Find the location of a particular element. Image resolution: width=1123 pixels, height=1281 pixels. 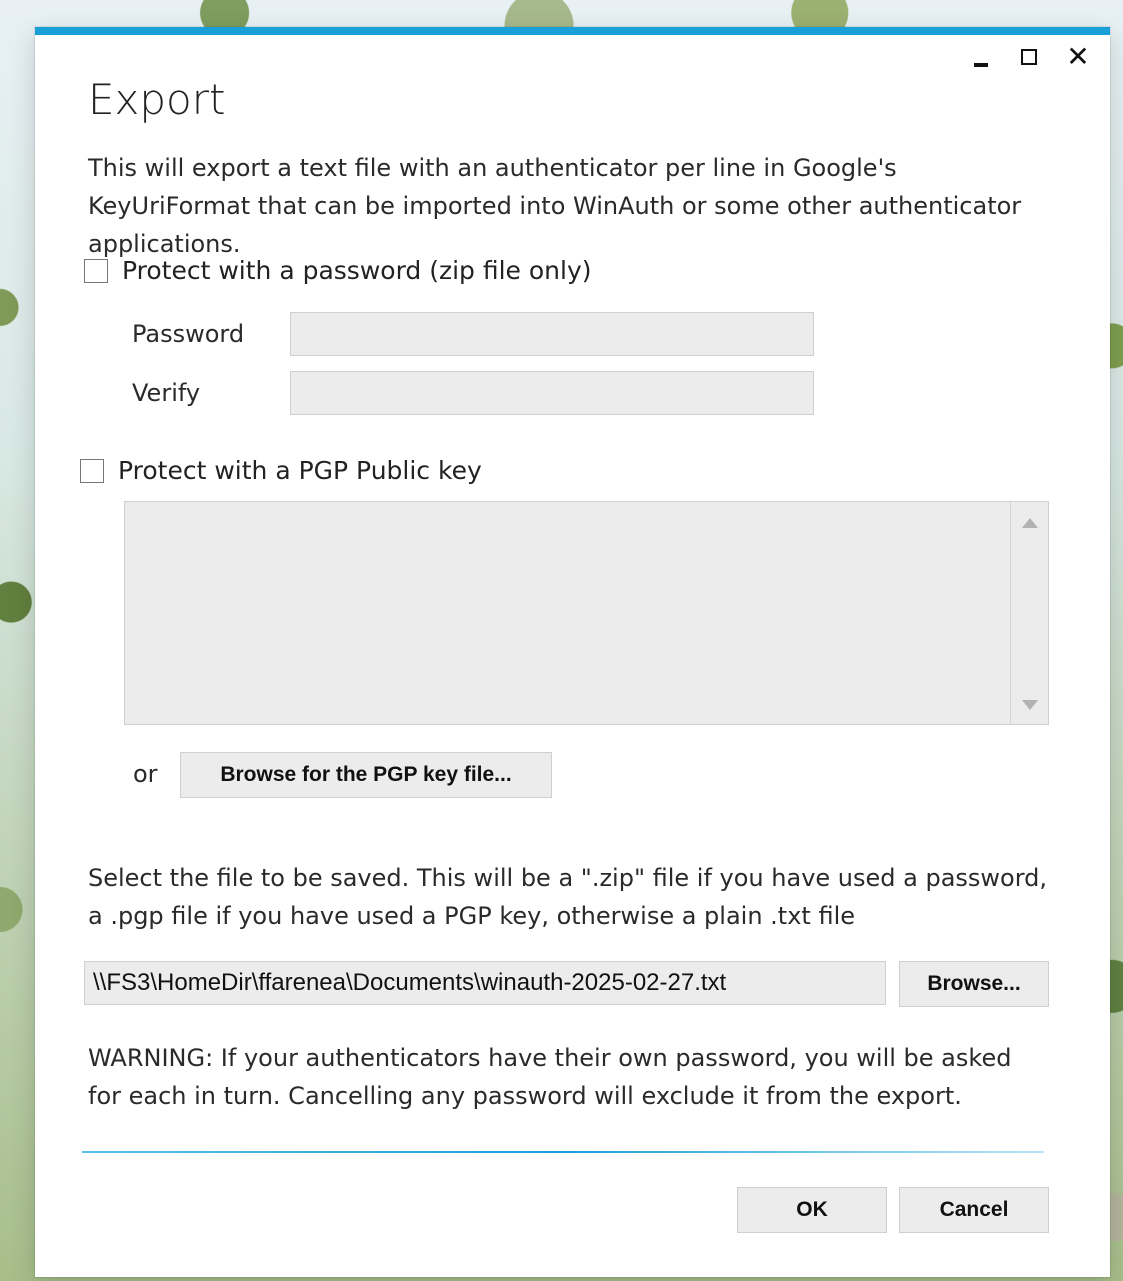

pgp-protection-label: Protect with a PGP Public key is located at coordinates (300, 470).